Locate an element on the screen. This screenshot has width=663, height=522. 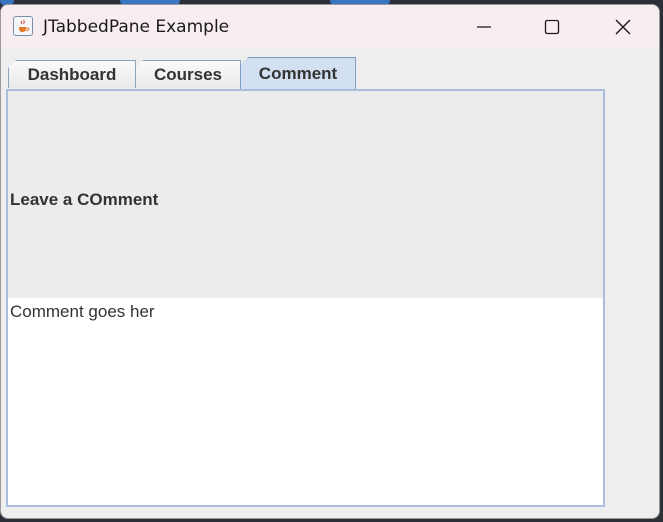
close-icon is located at coordinates (623, 27).